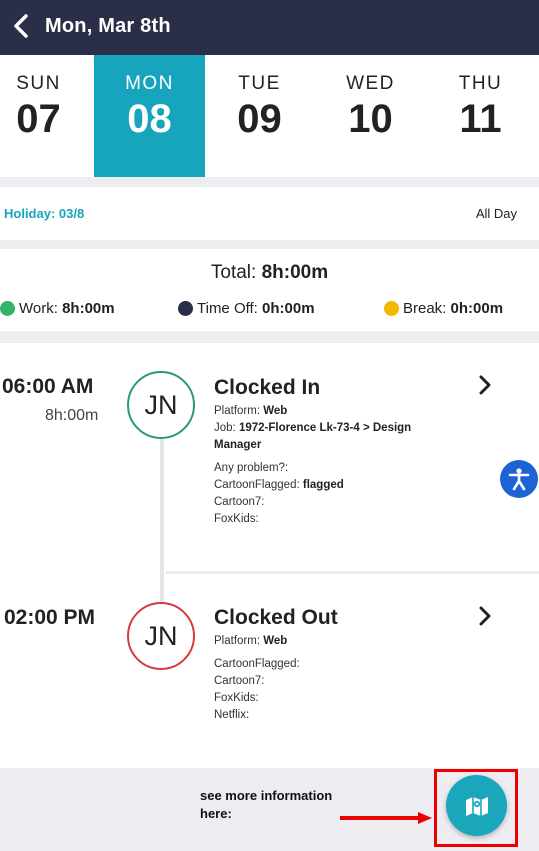 This screenshot has width=539, height=851. I want to click on break-dot, so click(391, 308).